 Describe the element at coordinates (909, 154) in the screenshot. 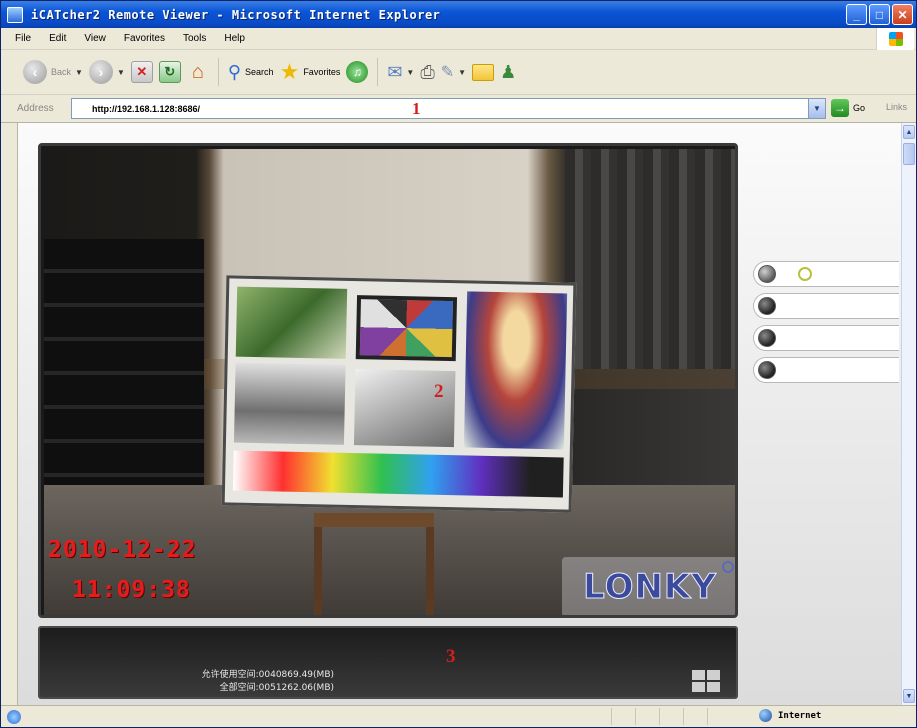

I see `scroll-thumb` at that location.